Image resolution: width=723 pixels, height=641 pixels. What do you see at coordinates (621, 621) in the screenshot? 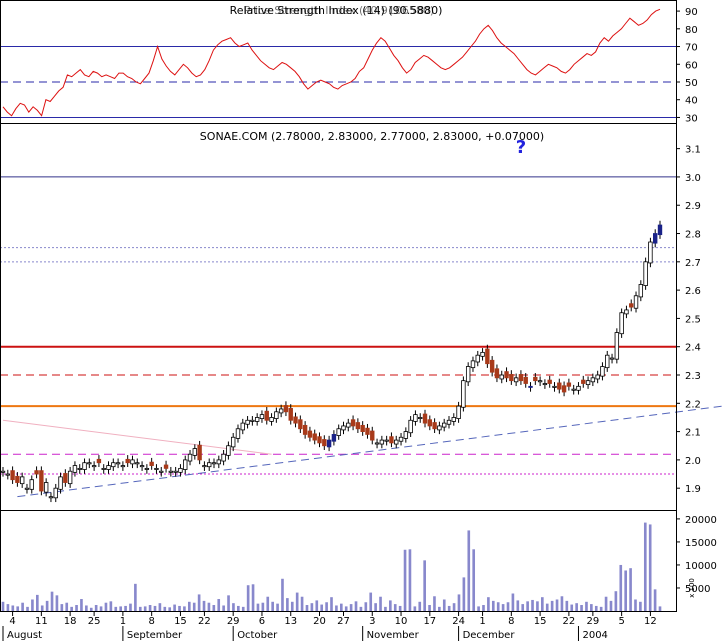
I see `day-label: 5` at bounding box center [621, 621].